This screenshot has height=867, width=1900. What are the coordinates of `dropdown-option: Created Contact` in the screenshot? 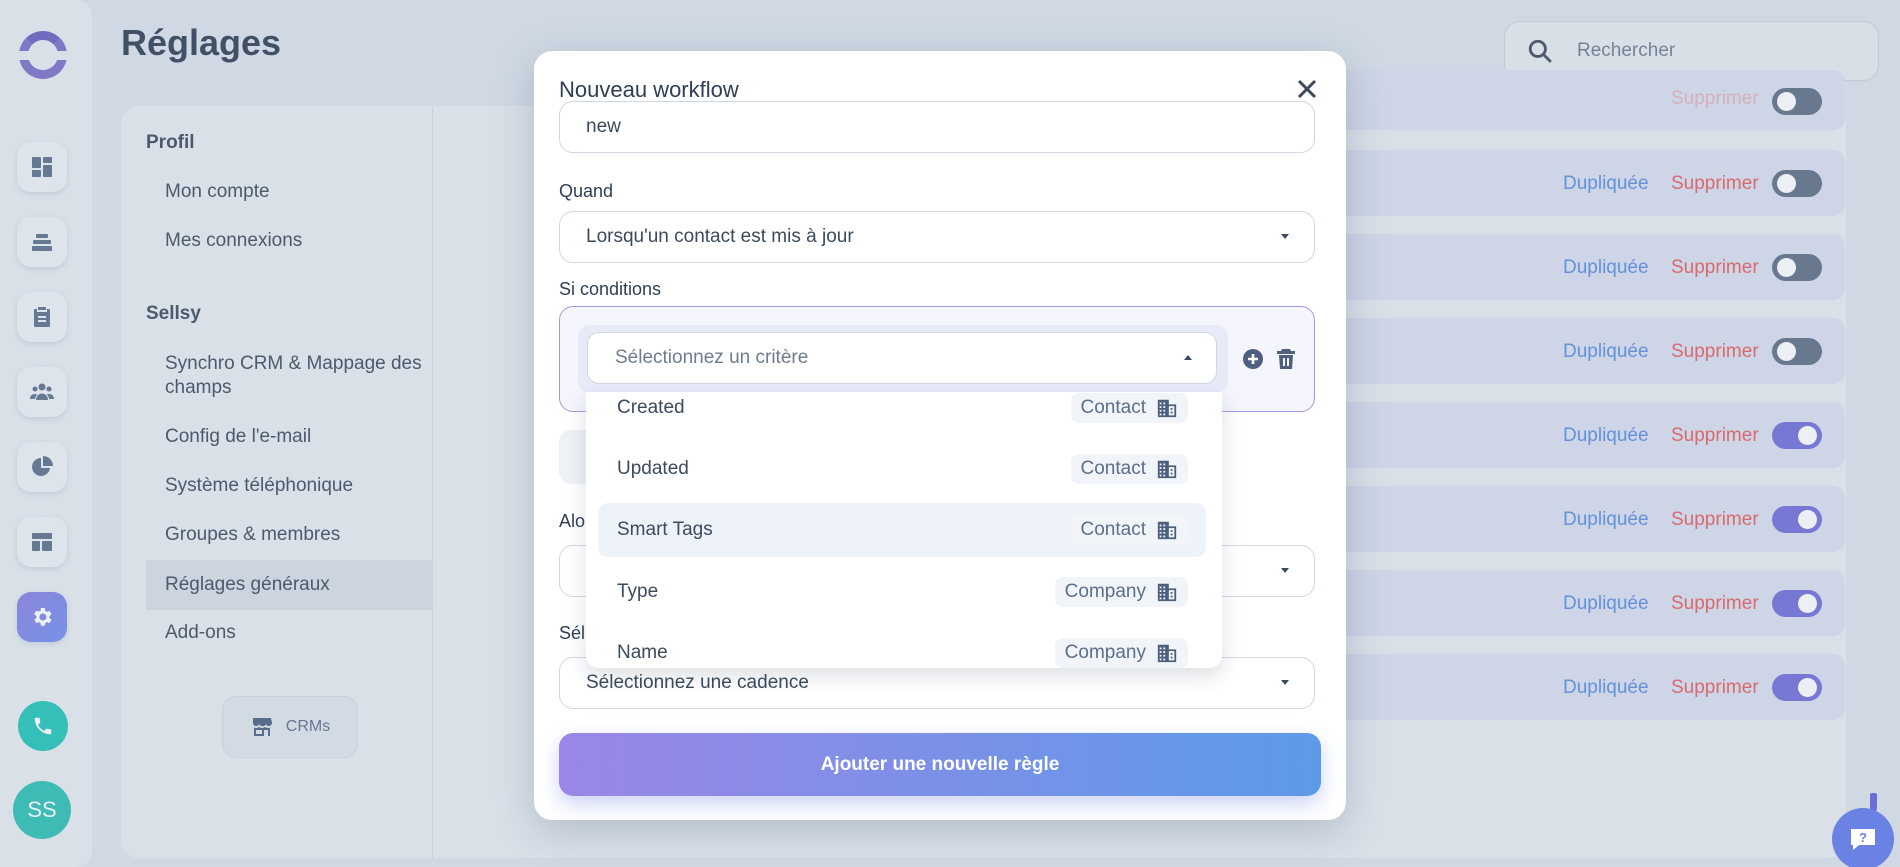 It's located at (902, 413).